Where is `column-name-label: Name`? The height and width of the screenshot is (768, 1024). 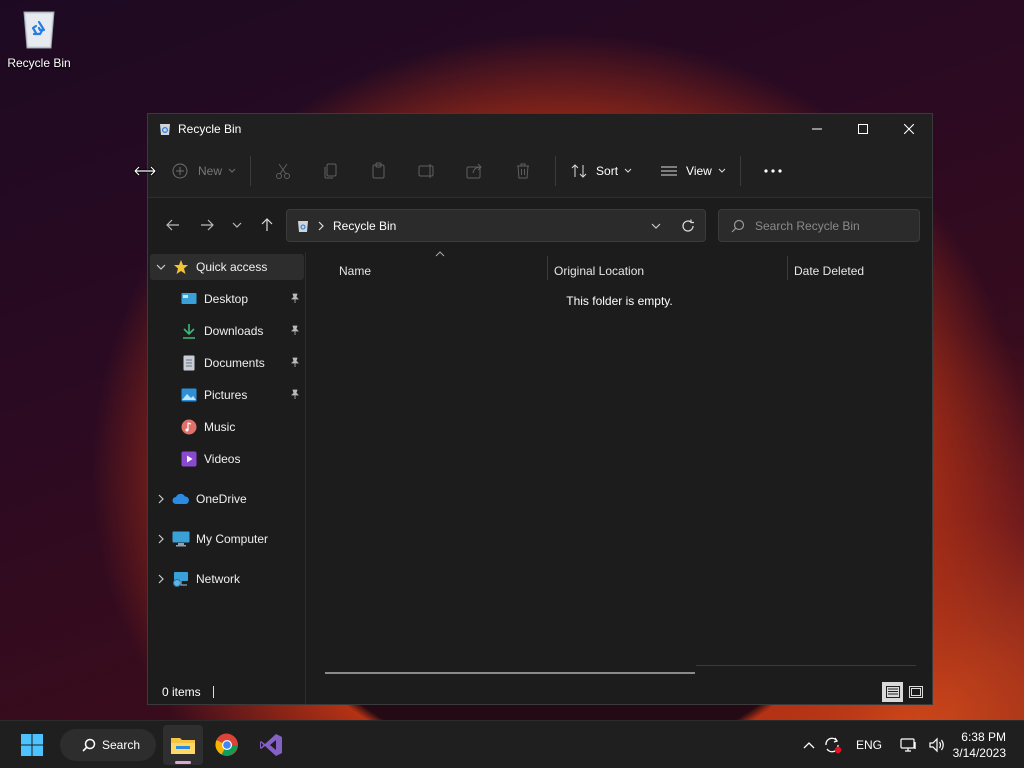 column-name-label: Name is located at coordinates (355, 271).